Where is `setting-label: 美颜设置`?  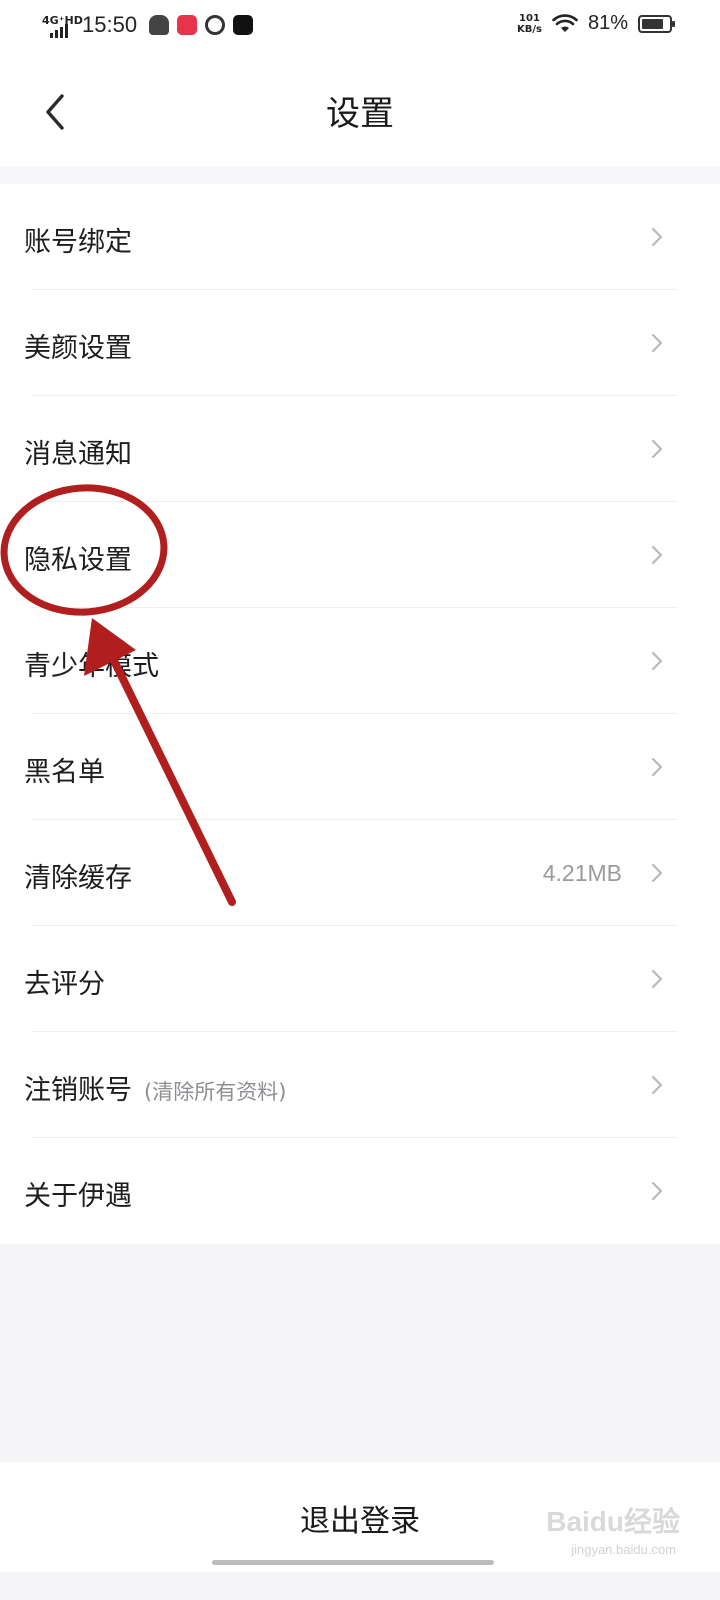
setting-label: 美颜设置 is located at coordinates (78, 345).